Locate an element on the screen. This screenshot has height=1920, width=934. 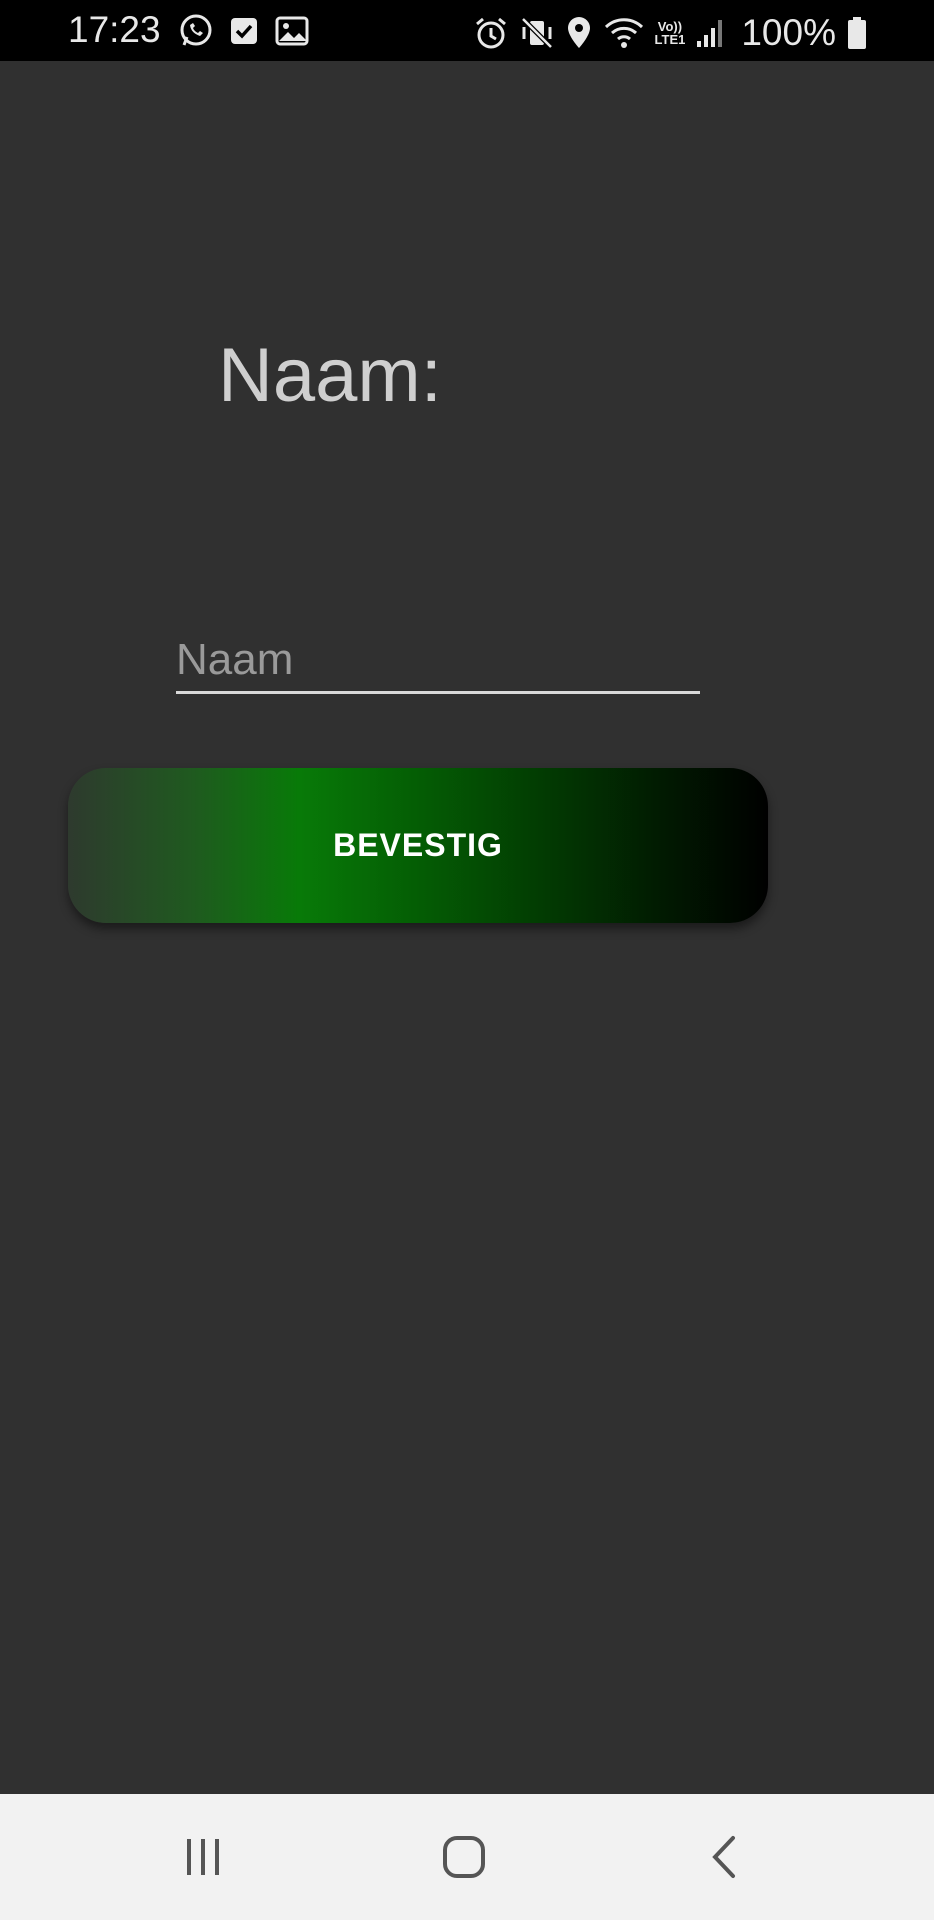
battery-percentage: 100% is located at coordinates (788, 32).